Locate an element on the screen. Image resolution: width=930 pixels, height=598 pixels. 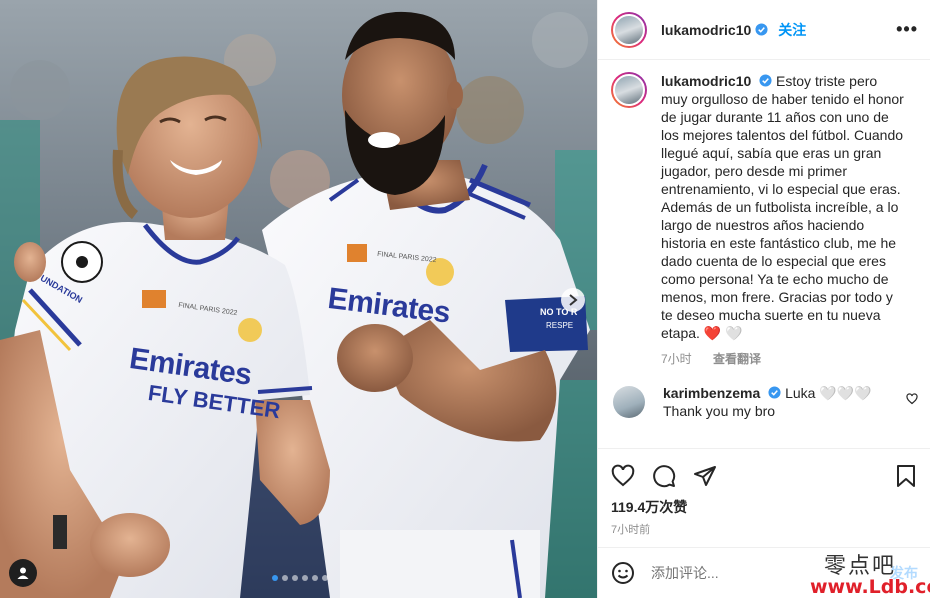
comment-text-line1: Luka 🤍🤍🤍 is located at coordinates (828, 393).